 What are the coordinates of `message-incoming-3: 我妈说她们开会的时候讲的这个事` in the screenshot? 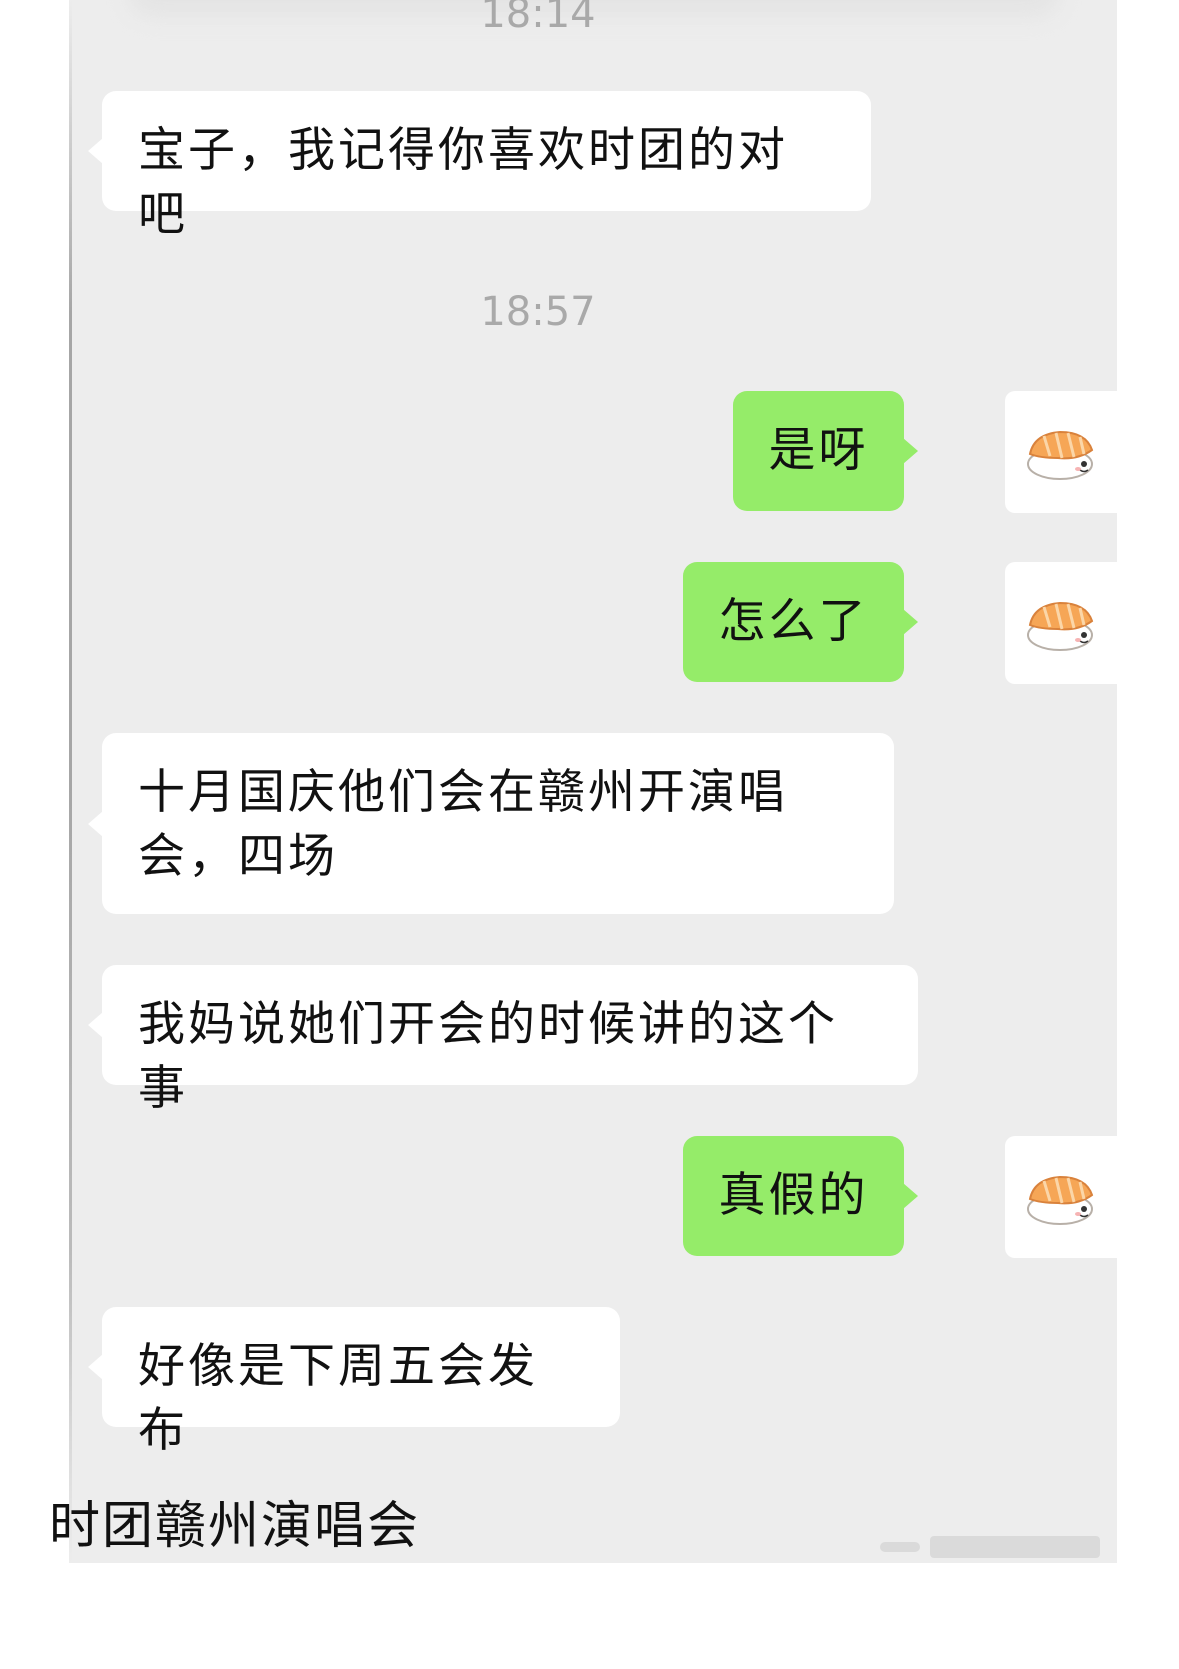 It's located at (503, 1040).